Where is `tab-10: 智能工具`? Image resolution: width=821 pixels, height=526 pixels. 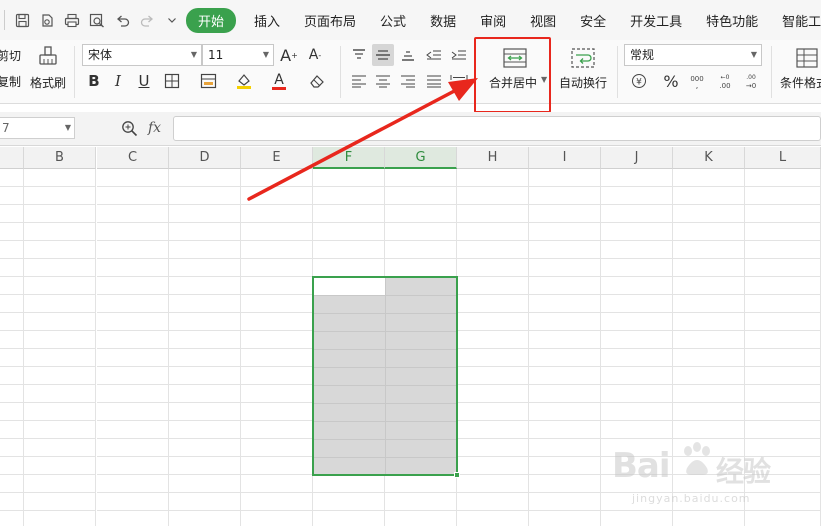 tab-10: 智能工具 is located at coordinates (795, 20).